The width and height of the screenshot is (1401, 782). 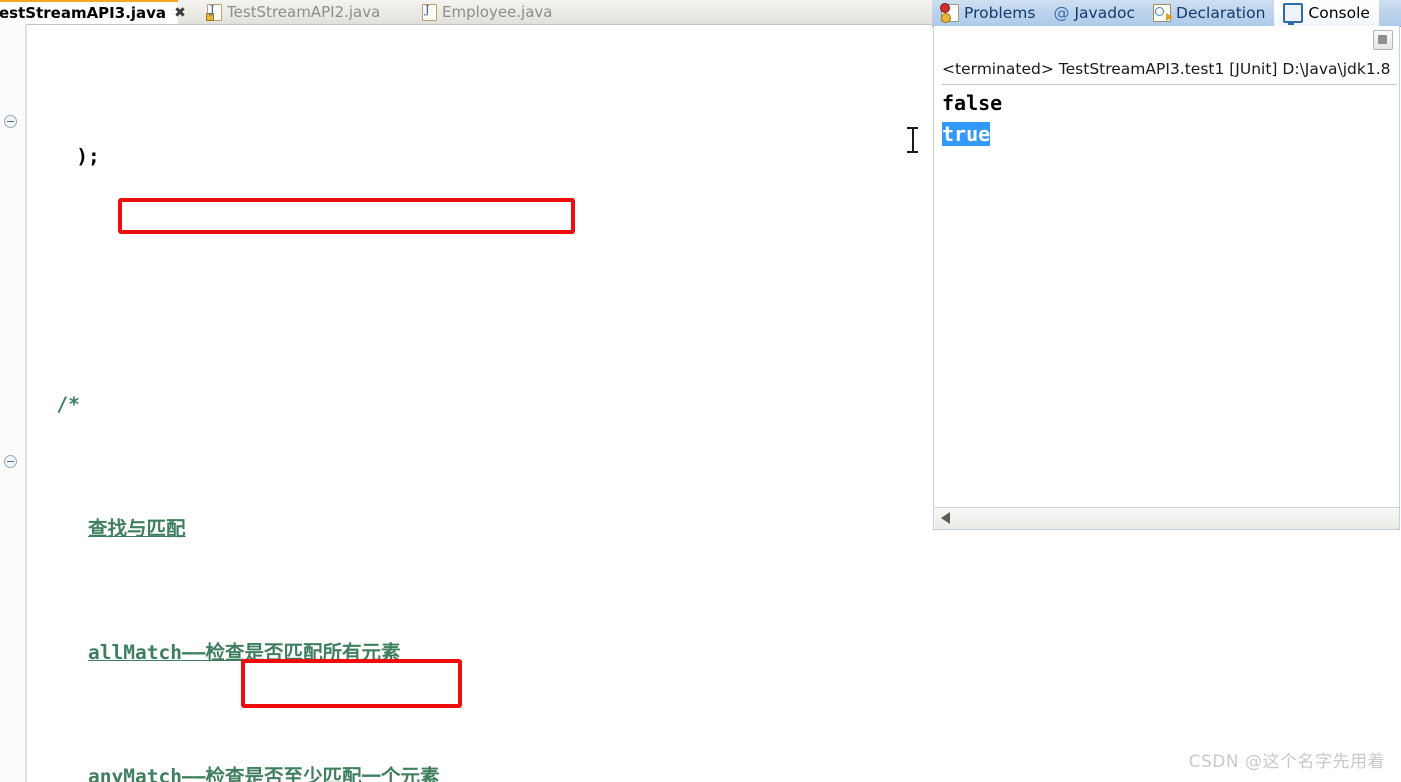 What do you see at coordinates (479, 652) in the screenshot?
I see `code-line: allMatch——检查是否匹配所有元素` at bounding box center [479, 652].